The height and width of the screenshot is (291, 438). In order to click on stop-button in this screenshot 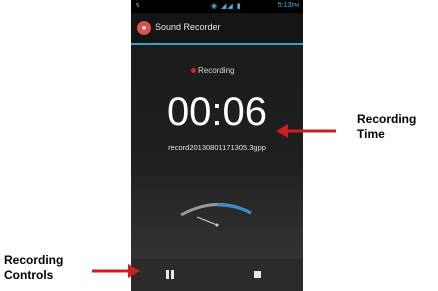, I will do `click(258, 275)`.